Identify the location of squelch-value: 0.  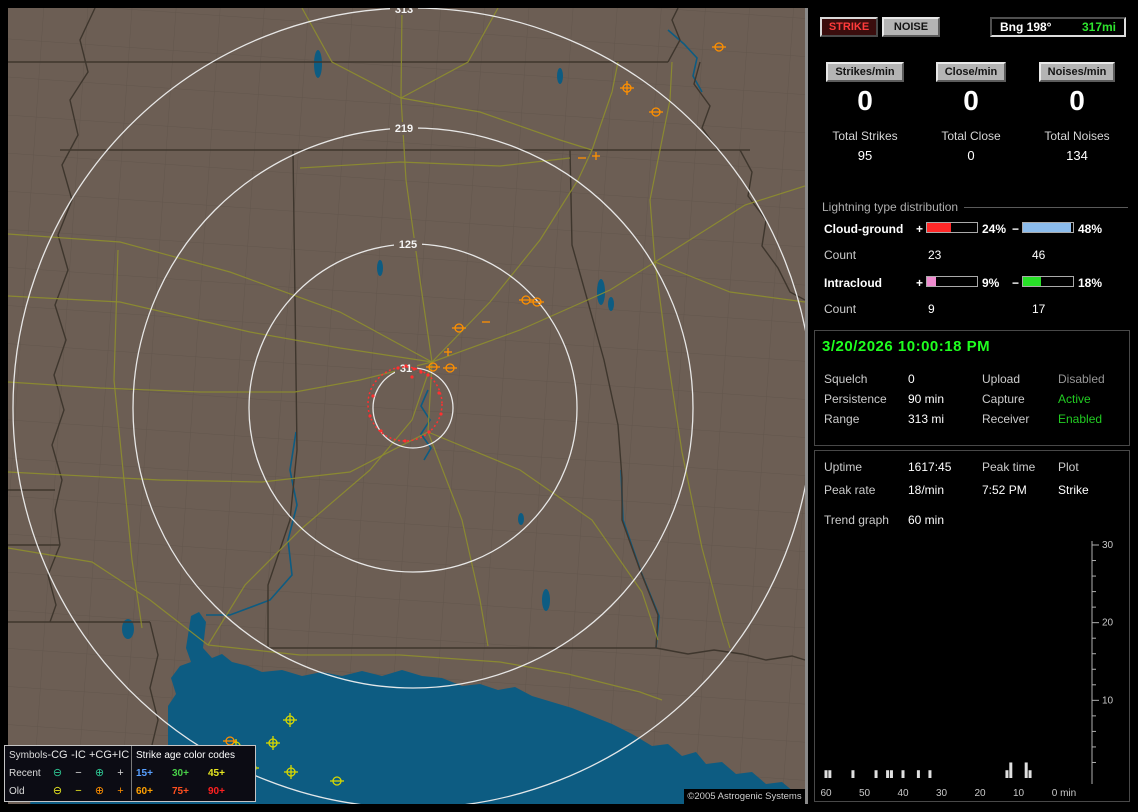
(911, 379).